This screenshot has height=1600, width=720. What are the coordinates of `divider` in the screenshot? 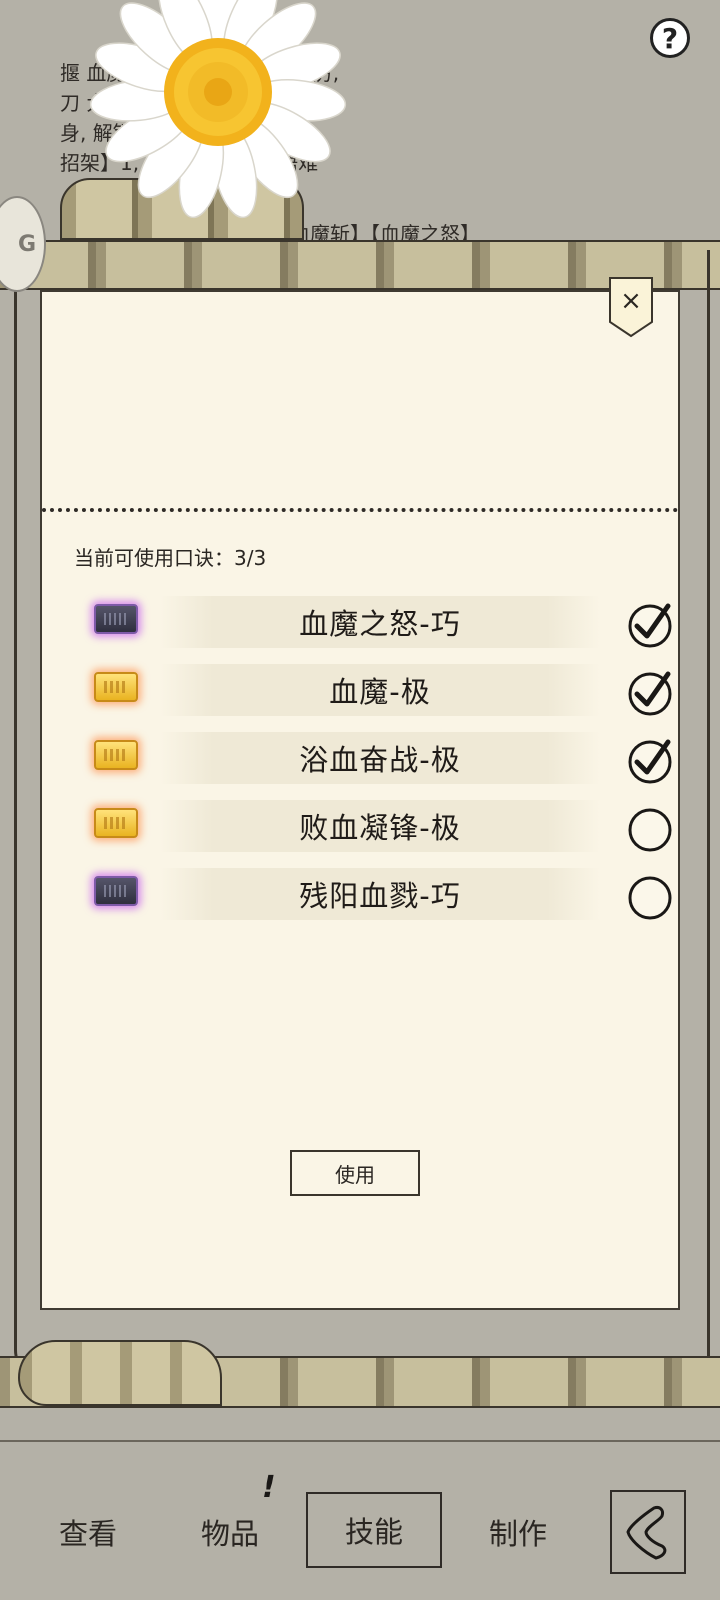 It's located at (360, 1441).